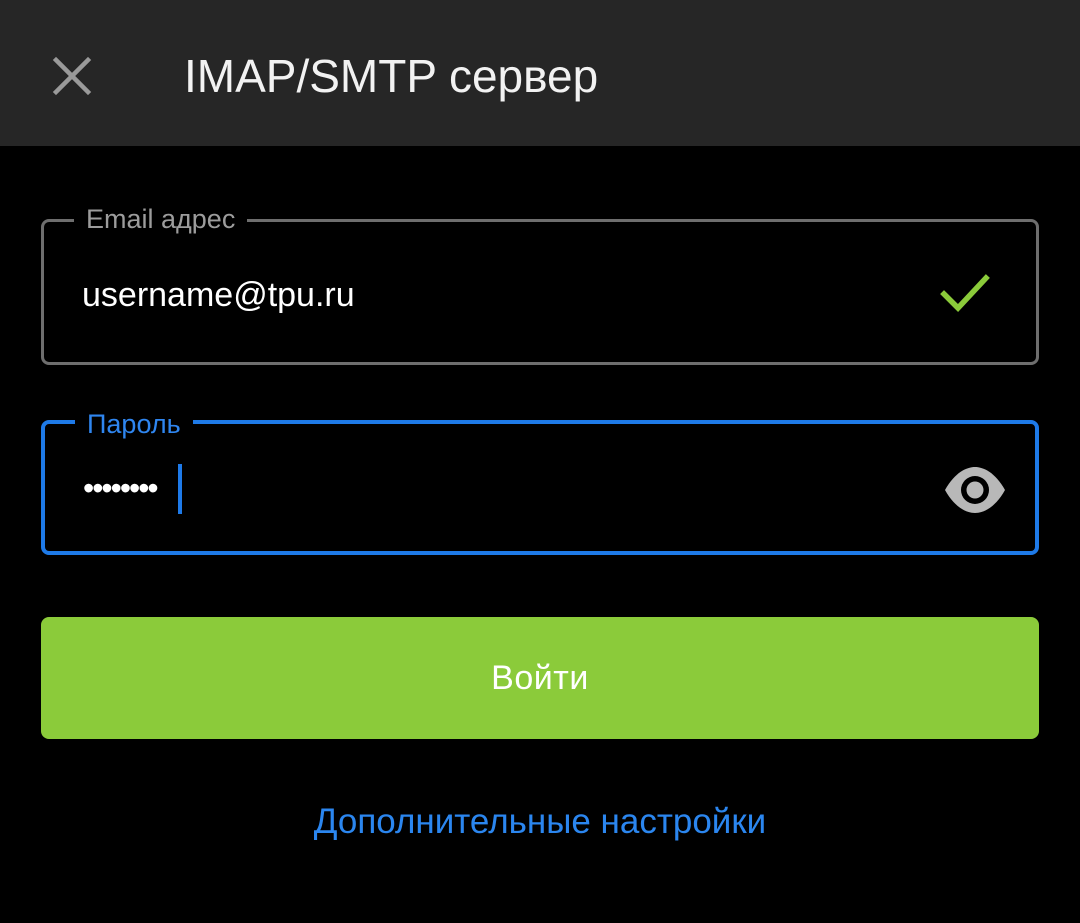  I want to click on text-cursor, so click(180, 489).